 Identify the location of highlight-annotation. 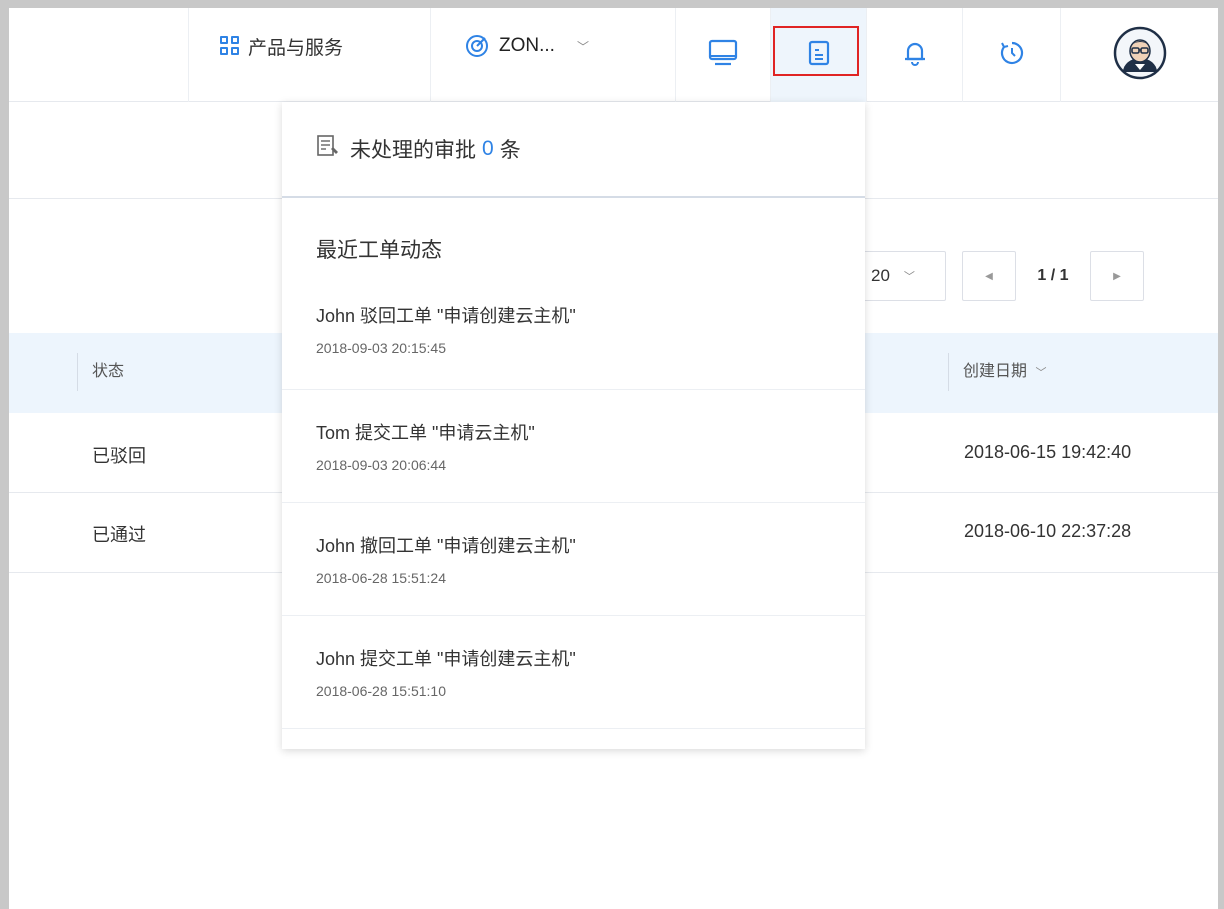
(816, 51).